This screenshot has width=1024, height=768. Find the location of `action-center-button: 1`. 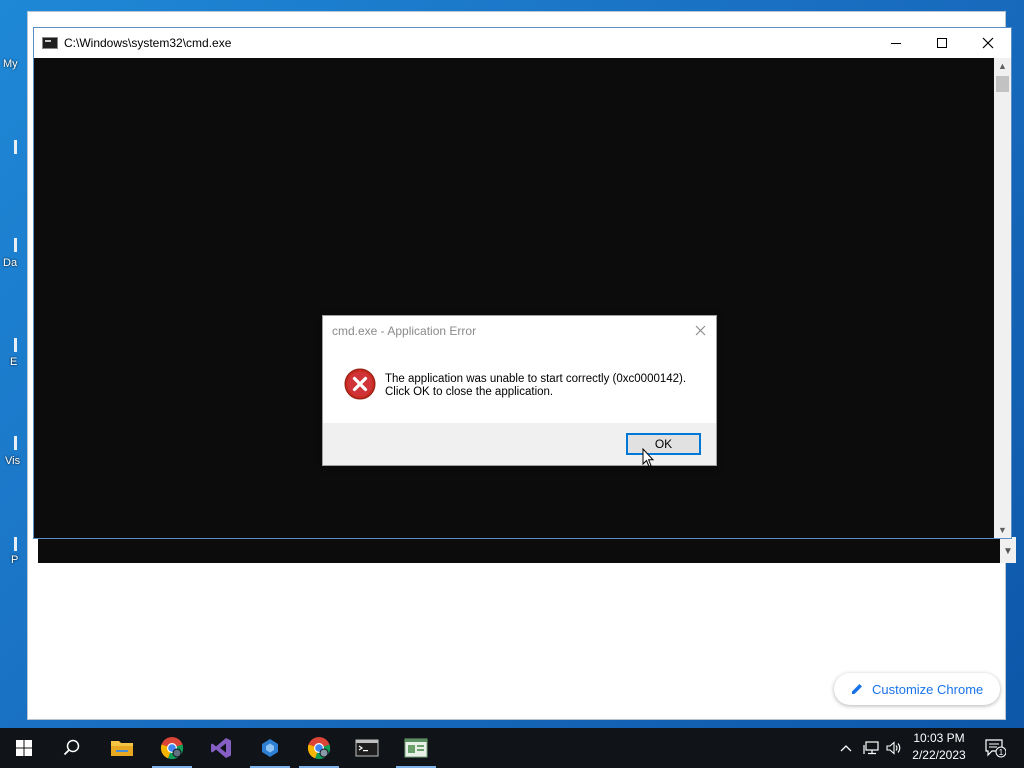

action-center-button: 1 is located at coordinates (995, 748).